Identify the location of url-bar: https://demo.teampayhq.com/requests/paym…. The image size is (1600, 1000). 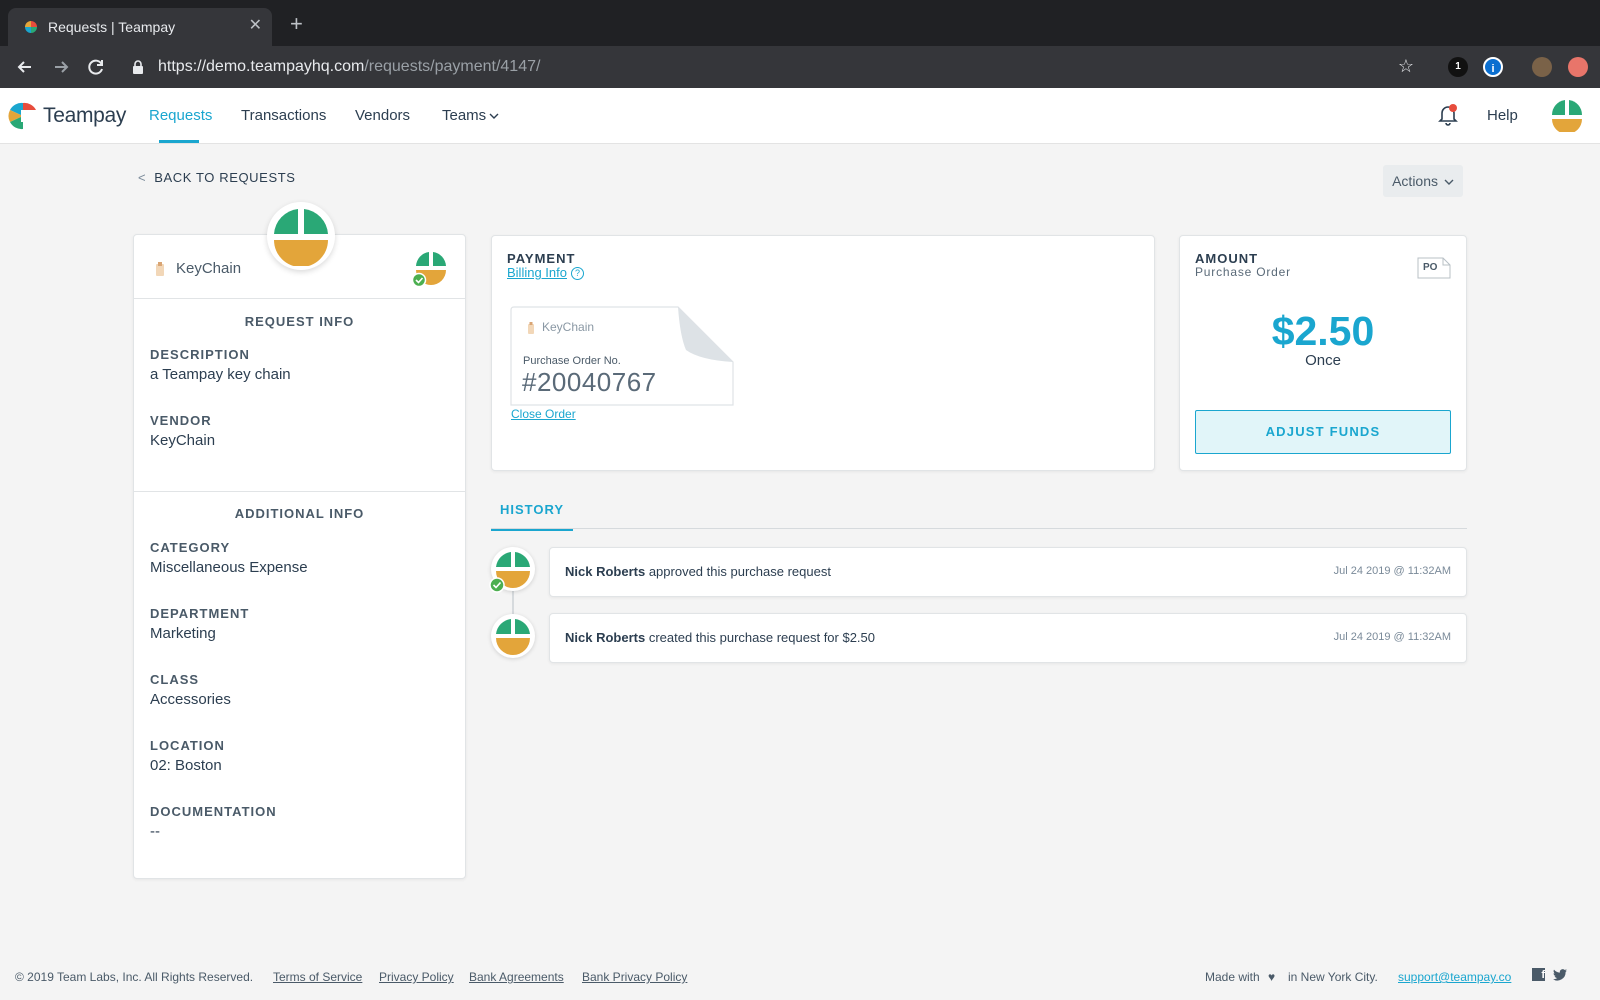
(775, 67).